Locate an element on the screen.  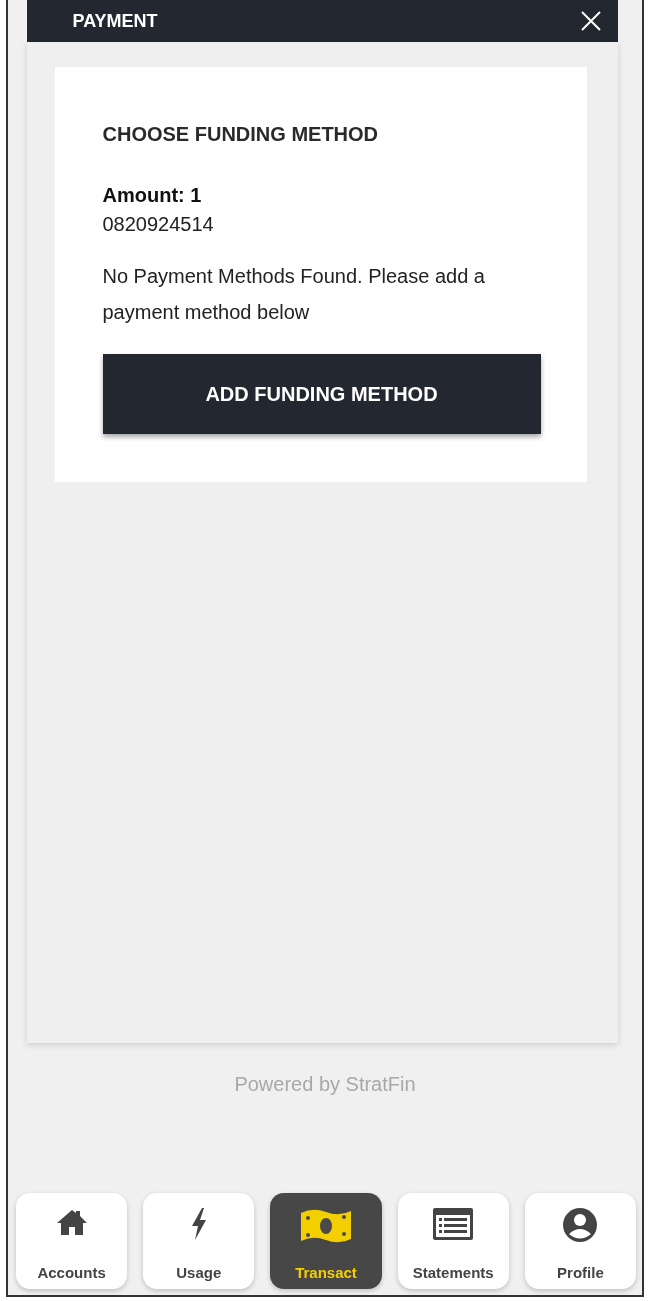
nav-tab: Transact is located at coordinates (326, 1241).